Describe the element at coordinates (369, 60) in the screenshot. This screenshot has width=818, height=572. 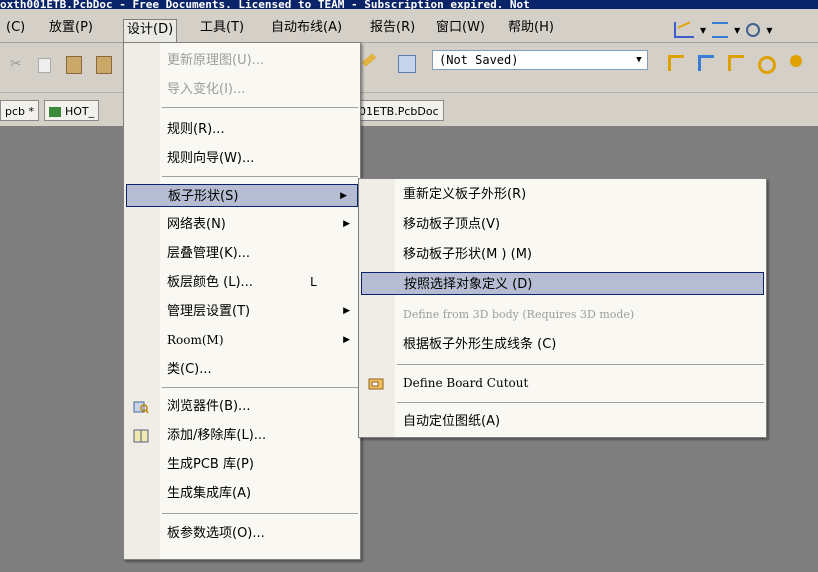
I see `pencil-icon` at that location.